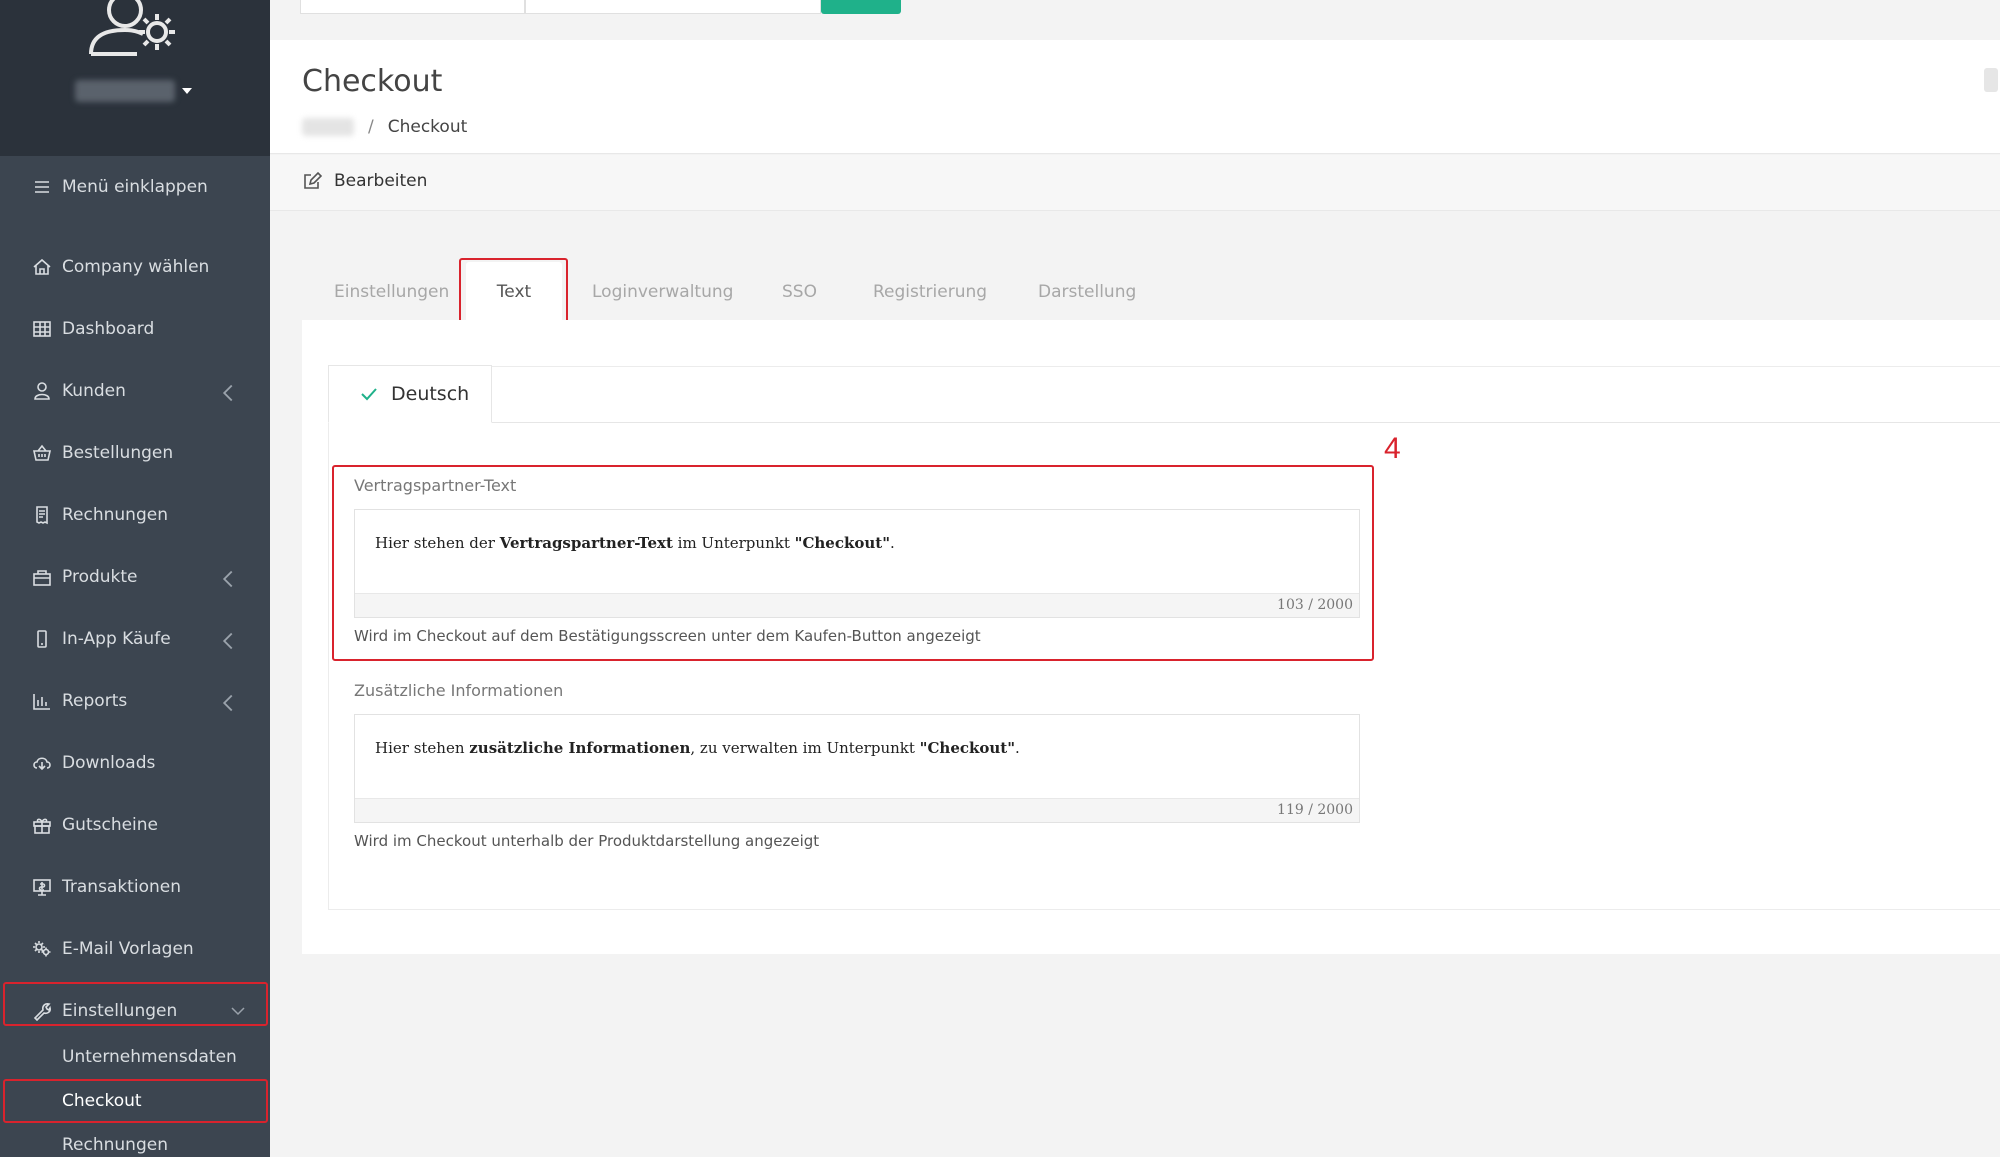 The image size is (2000, 1157). I want to click on edit-button: Bearbeiten, so click(364, 181).